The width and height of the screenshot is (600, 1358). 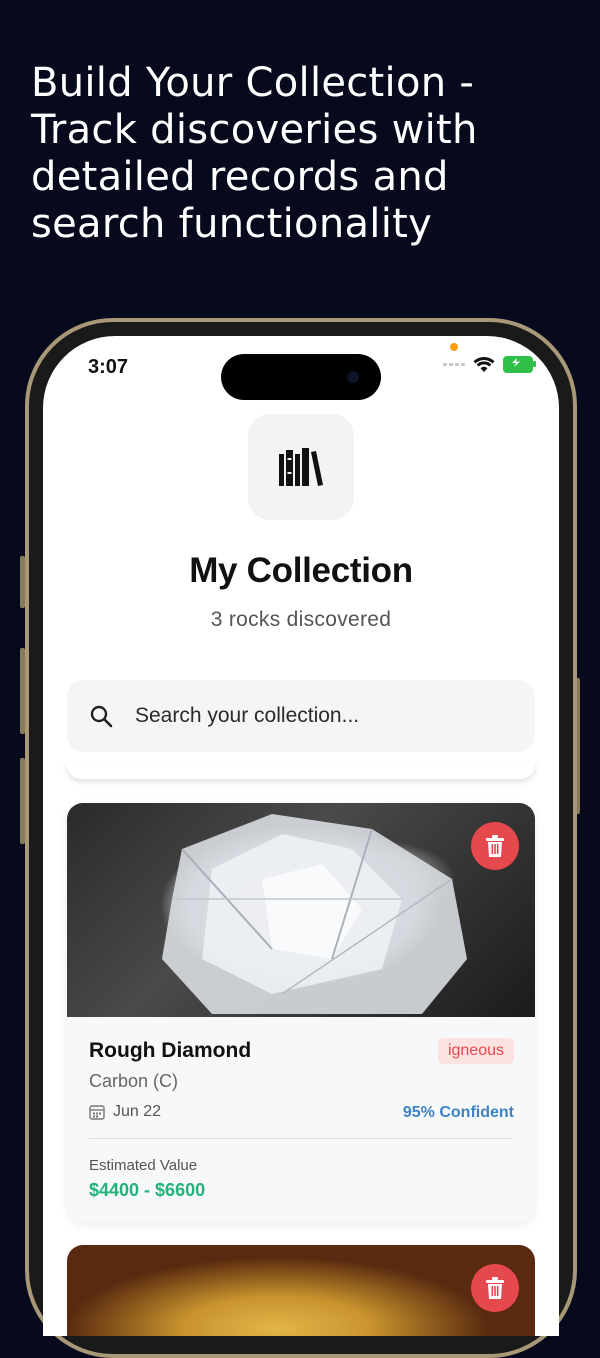 What do you see at coordinates (519, 364) in the screenshot?
I see `battery-charging-icon` at bounding box center [519, 364].